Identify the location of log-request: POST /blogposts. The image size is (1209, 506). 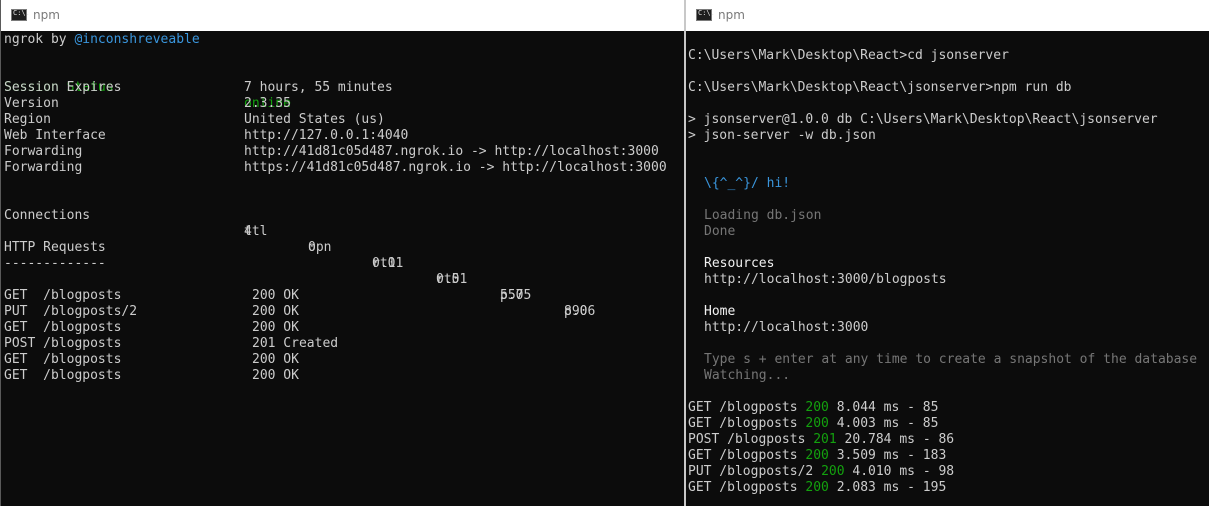
(747, 439).